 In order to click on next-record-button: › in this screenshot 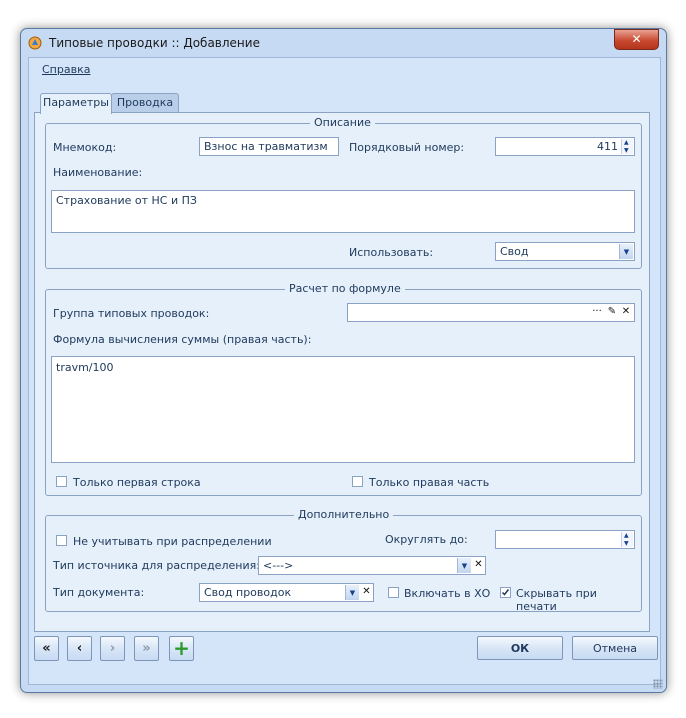, I will do `click(112, 648)`.